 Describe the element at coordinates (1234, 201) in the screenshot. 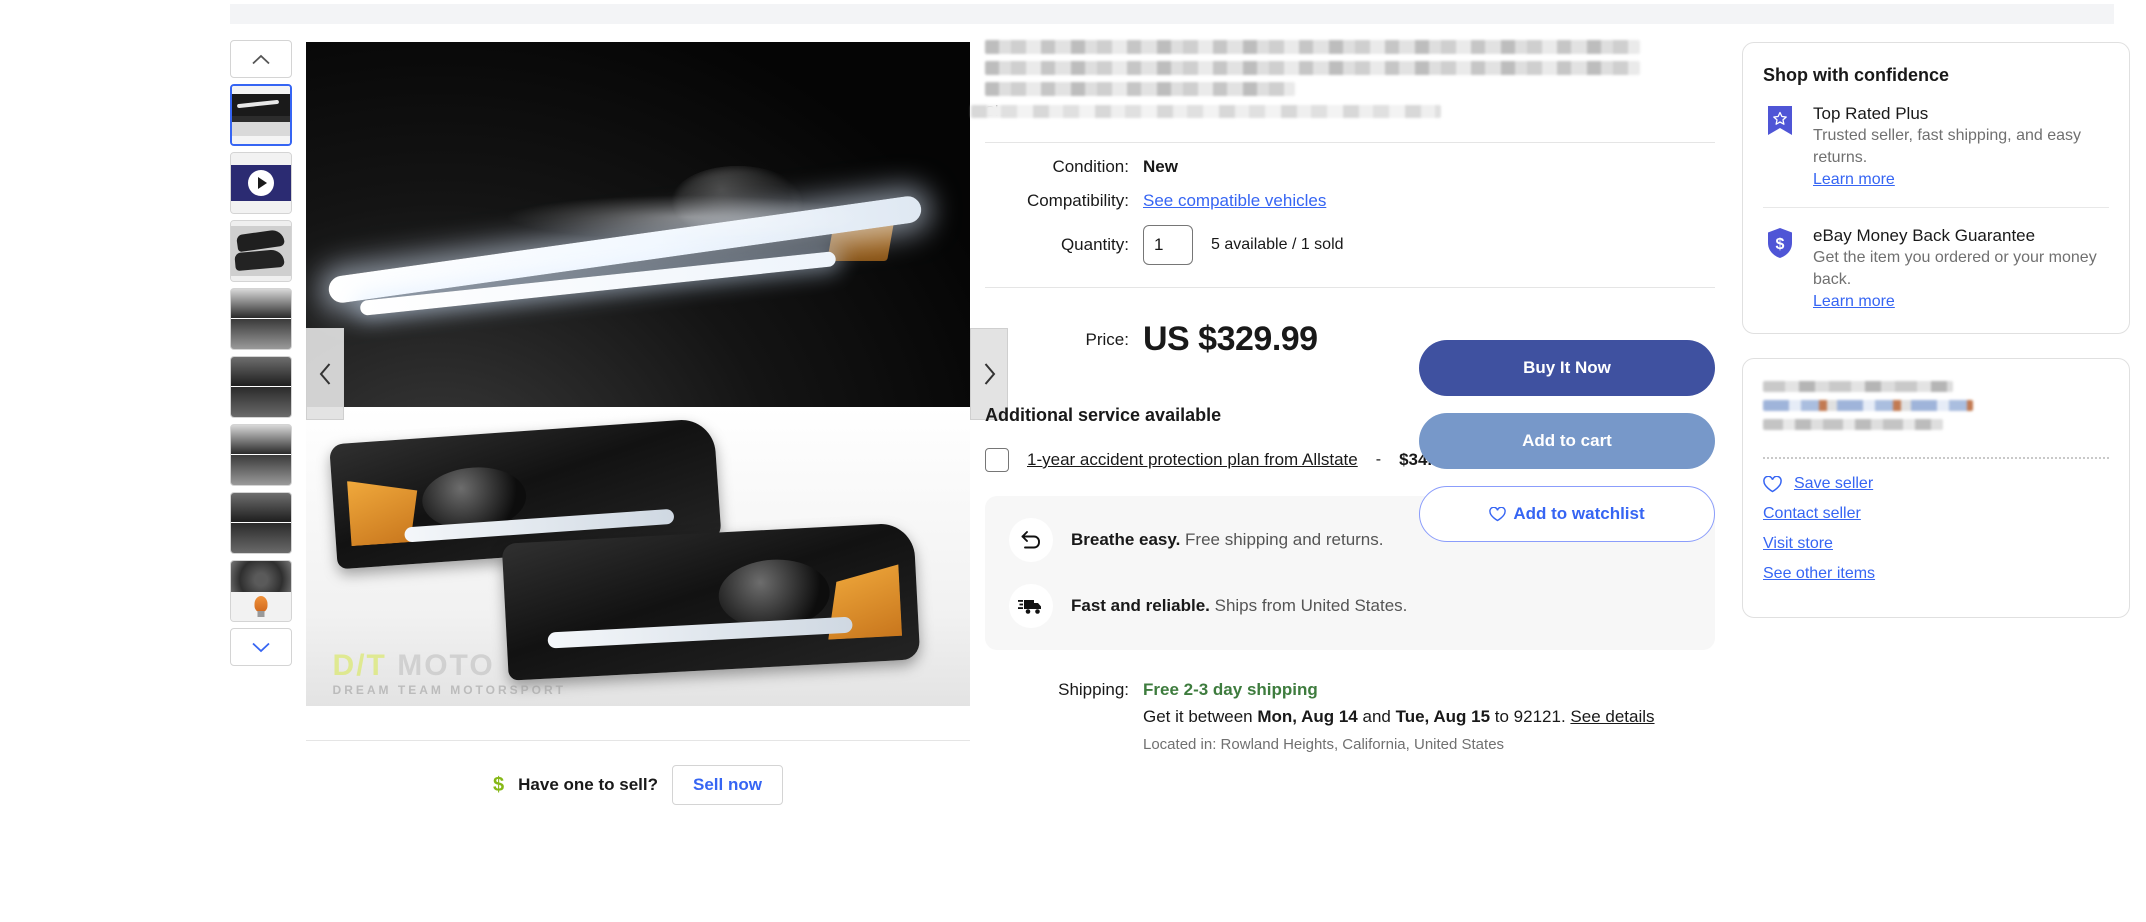

I see `see-compatible-vehicles-link: See compatible vehicles` at that location.